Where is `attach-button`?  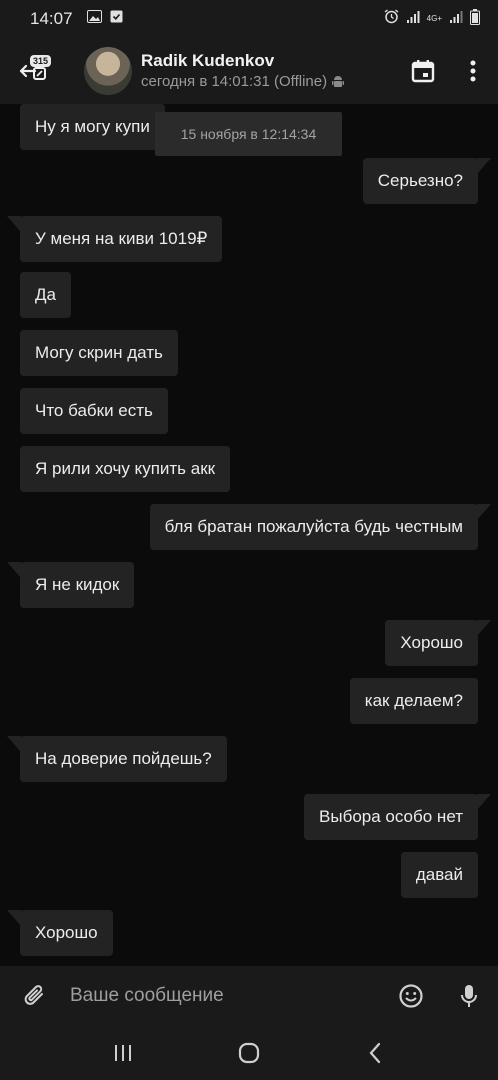 attach-button is located at coordinates (35, 996).